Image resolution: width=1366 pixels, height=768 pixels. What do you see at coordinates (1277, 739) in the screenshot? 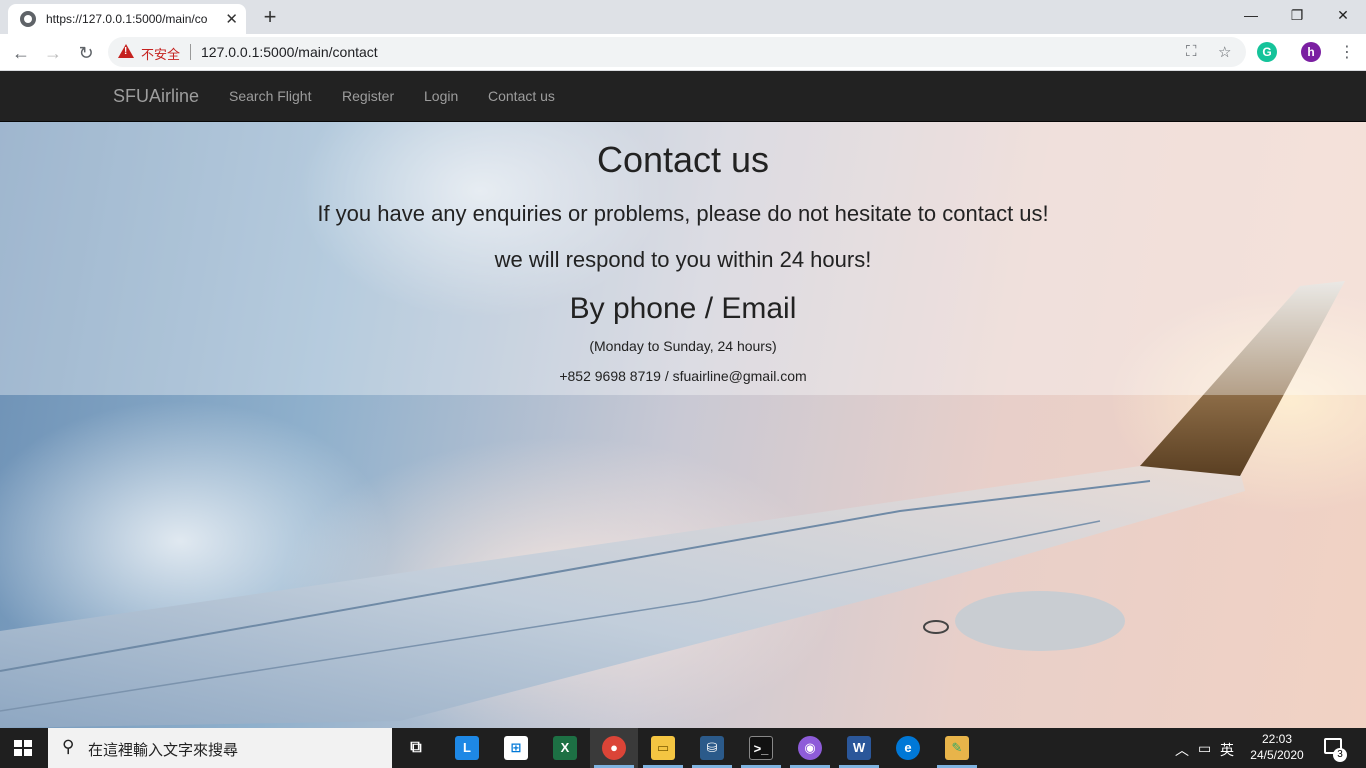
I see `clock-time: 22:03` at bounding box center [1277, 739].